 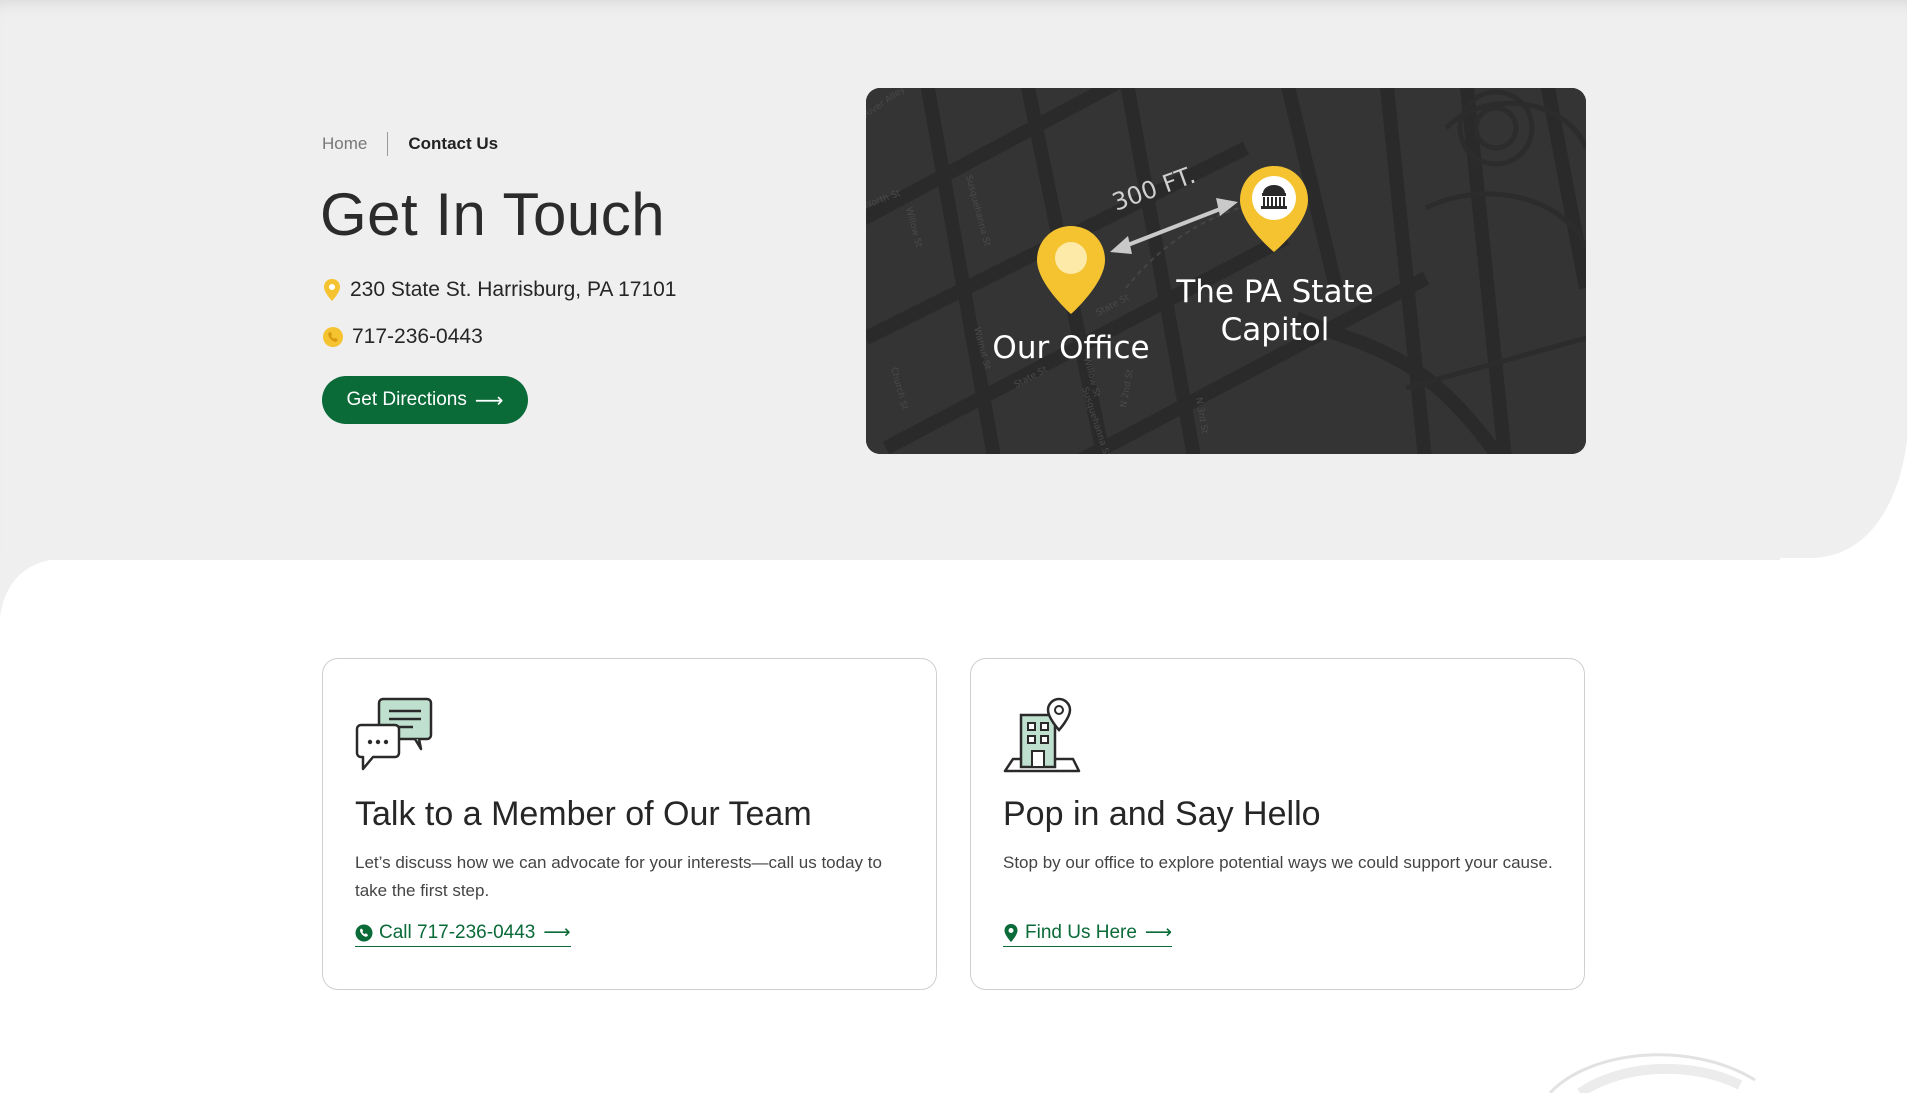 I want to click on building-location-icon, so click(x=1042, y=735).